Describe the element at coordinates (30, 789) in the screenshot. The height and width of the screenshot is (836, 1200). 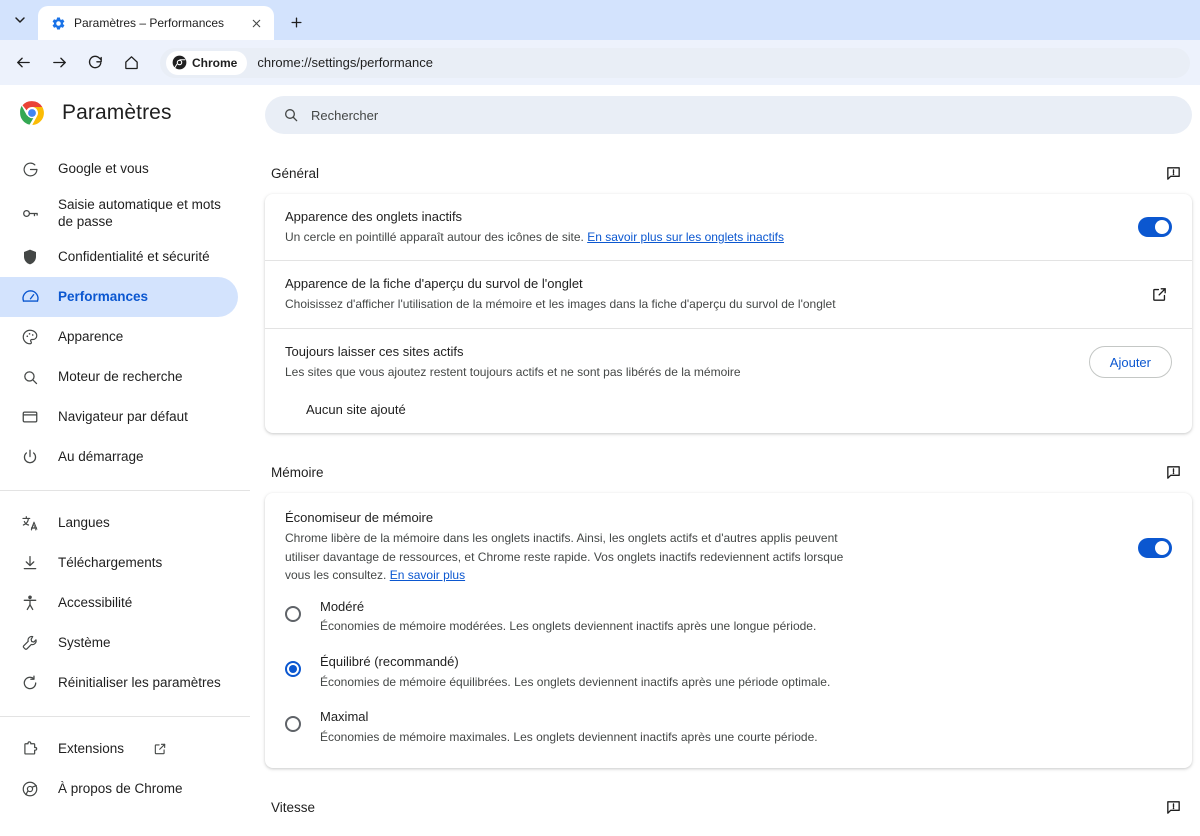
I see `chrome-outline-icon` at that location.